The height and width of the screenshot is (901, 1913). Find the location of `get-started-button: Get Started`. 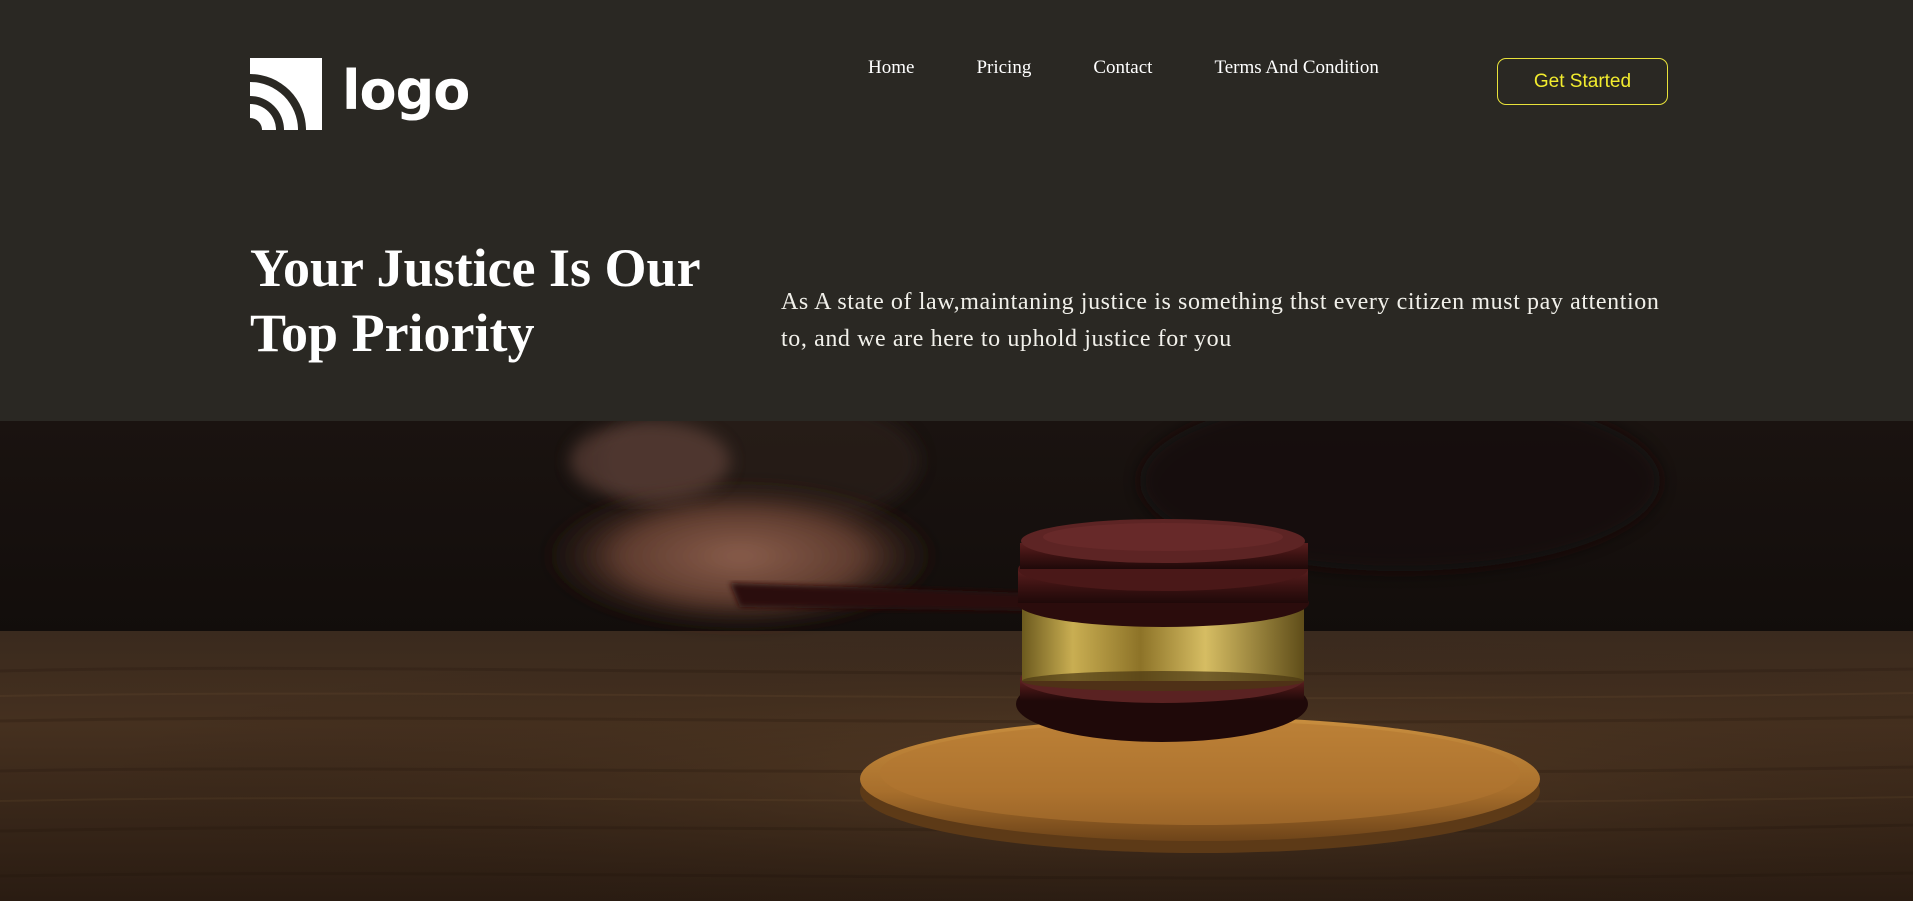

get-started-button: Get Started is located at coordinates (1582, 81).